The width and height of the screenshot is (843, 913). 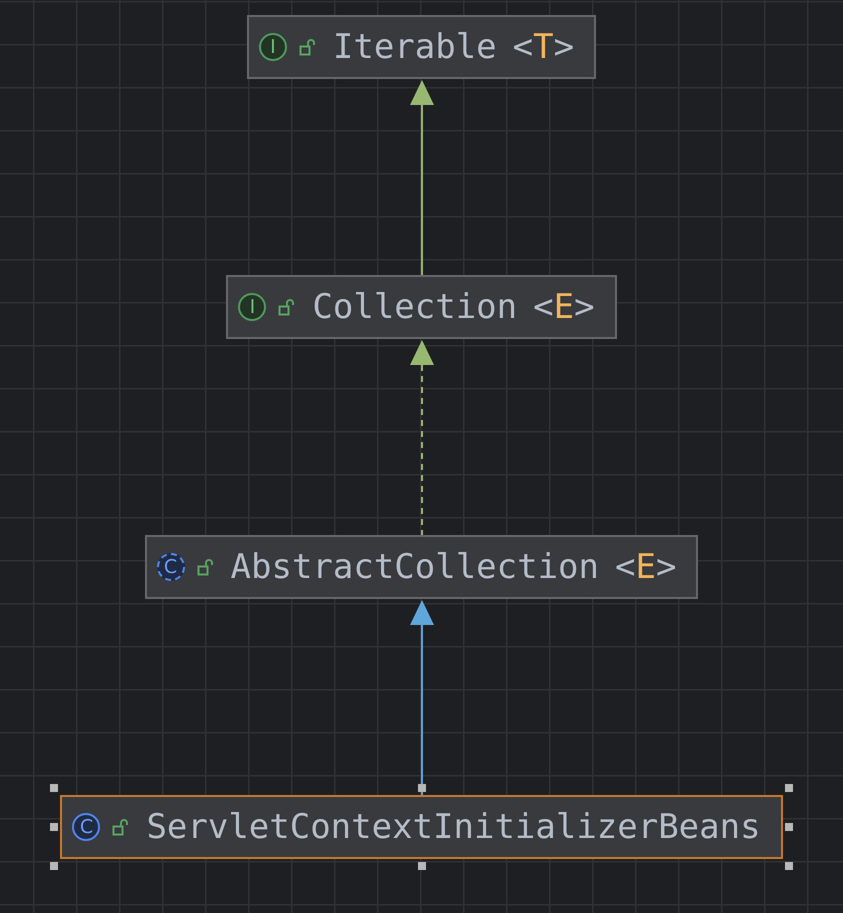 I want to click on class-name: ServletContextInitializerBeans, so click(x=453, y=827).